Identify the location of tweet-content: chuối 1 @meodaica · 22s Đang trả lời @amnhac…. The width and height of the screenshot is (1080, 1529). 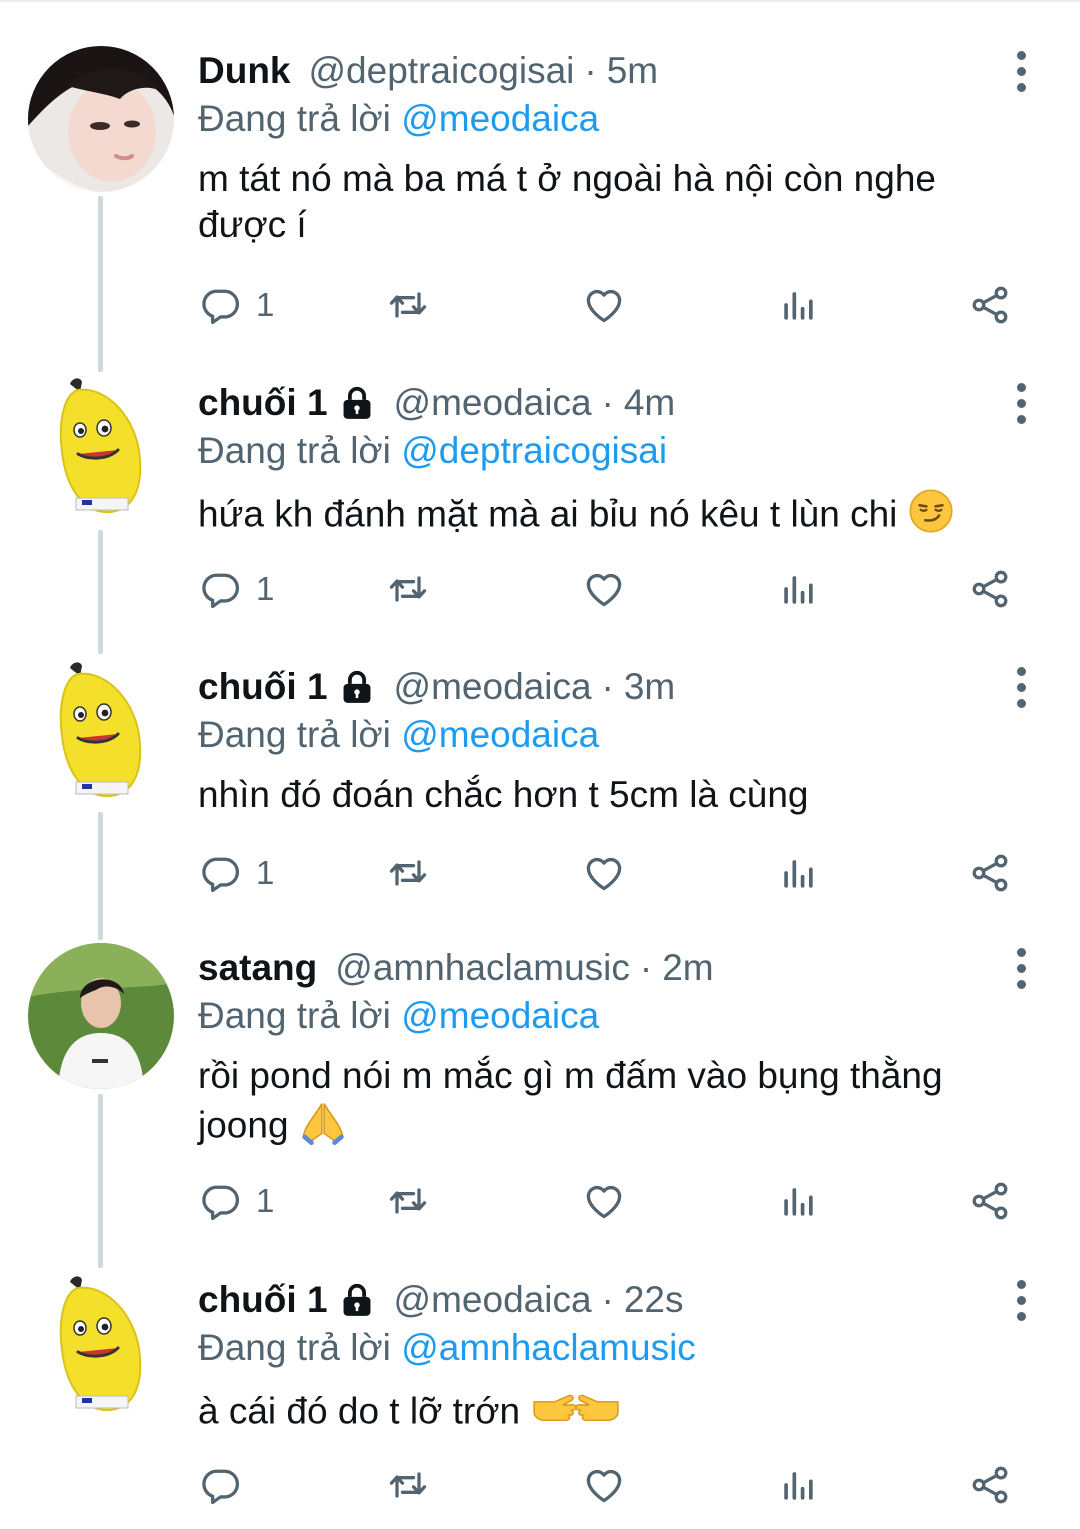
(604, 1358).